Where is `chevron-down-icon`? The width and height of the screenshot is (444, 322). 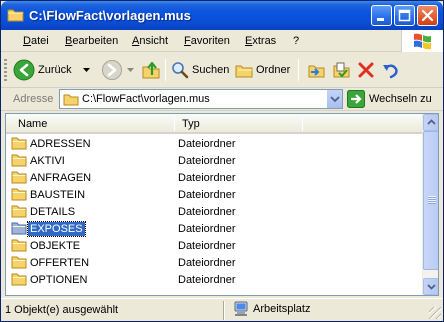 chevron-down-icon is located at coordinates (335, 99).